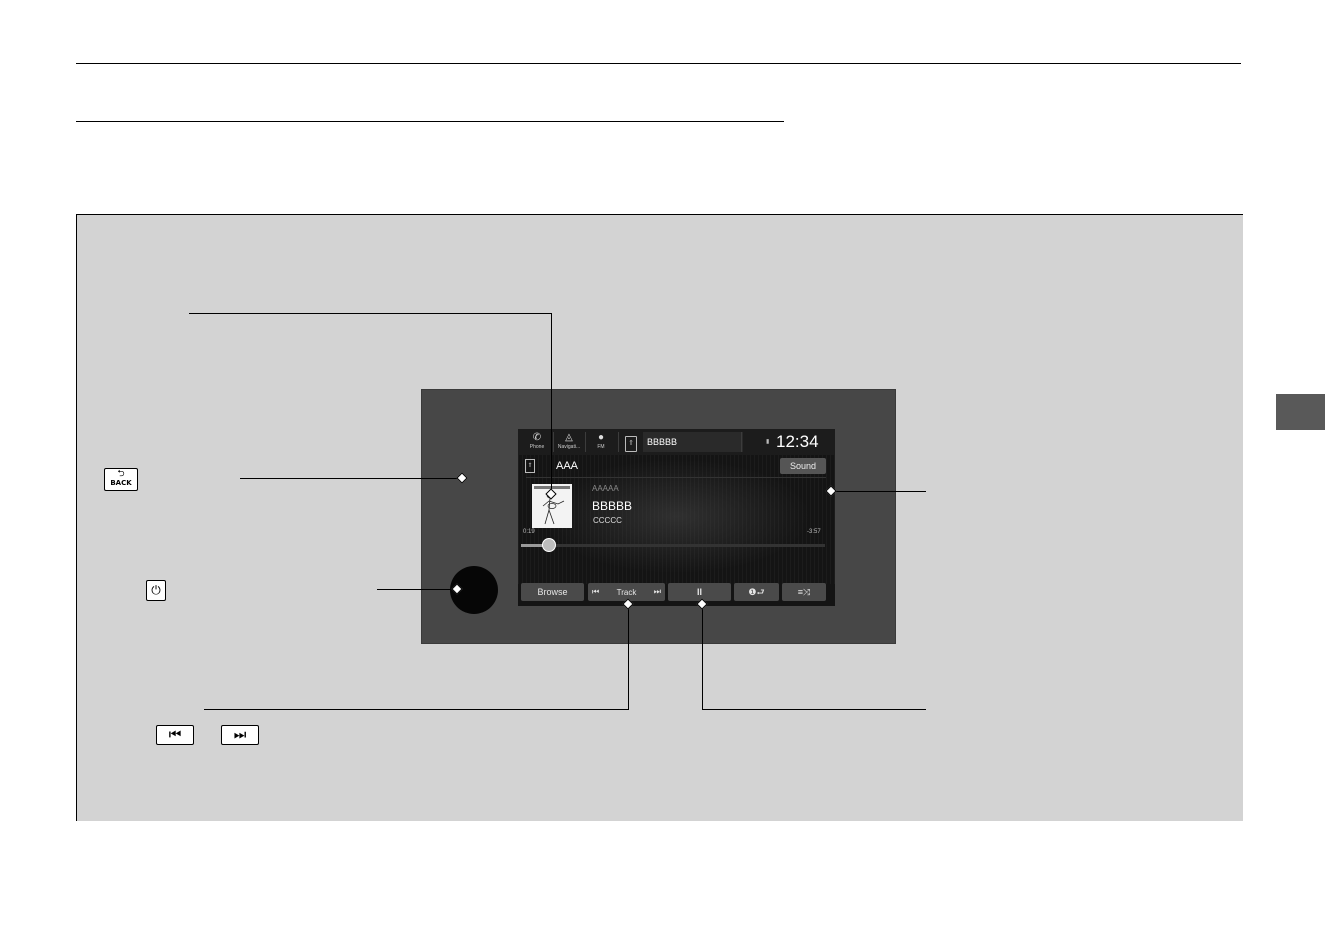 This screenshot has height=933, width=1325. I want to click on skip-back-key: ⏮, so click(175, 735).